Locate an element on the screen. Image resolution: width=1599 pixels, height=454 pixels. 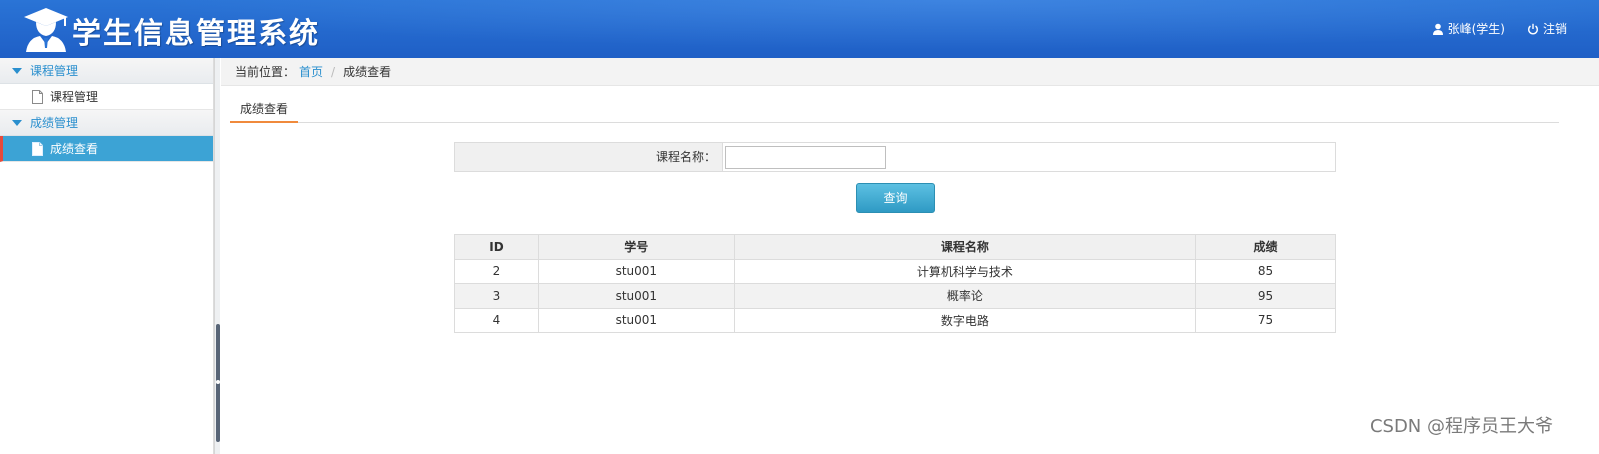
sidebar-splitter is located at coordinates (217, 256).